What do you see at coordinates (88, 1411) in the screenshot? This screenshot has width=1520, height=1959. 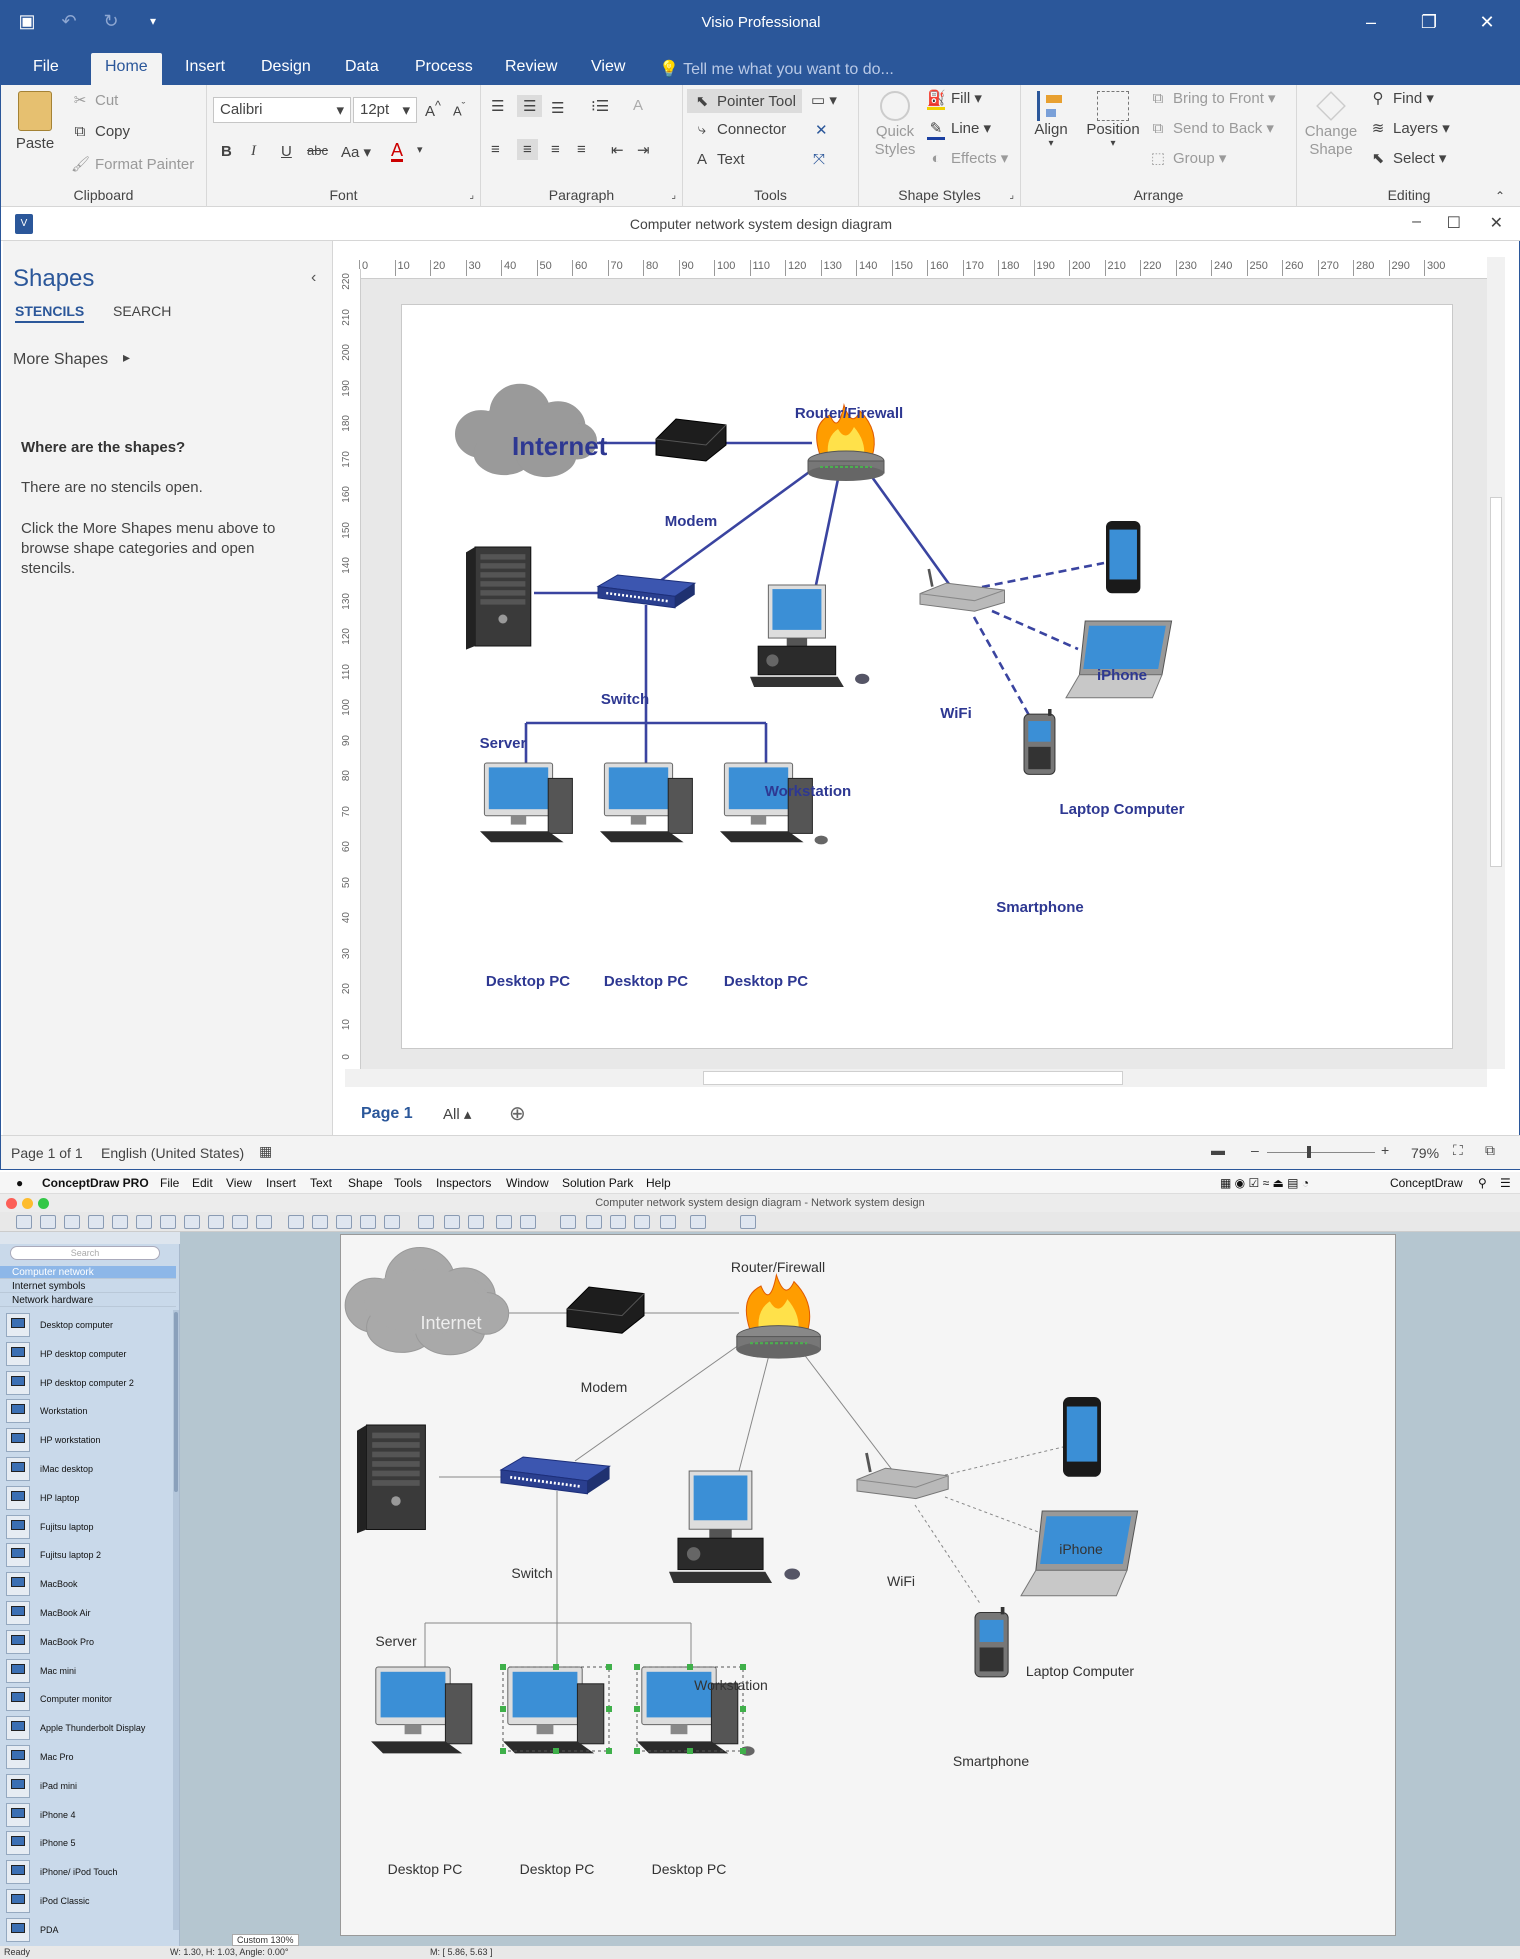 I see `library-item: Workstation` at bounding box center [88, 1411].